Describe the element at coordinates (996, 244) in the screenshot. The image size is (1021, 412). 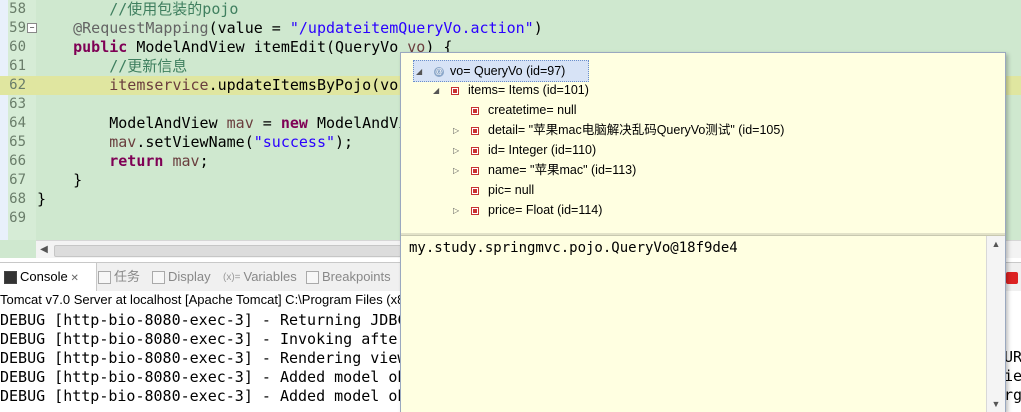
I see `scroll-up-arrow-icon: ▲` at that location.